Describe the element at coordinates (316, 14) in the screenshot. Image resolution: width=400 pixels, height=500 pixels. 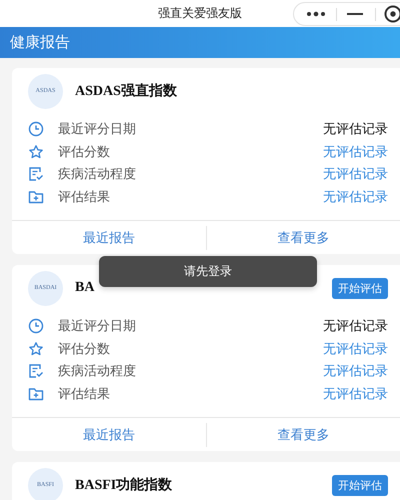
I see `more-icon` at that location.